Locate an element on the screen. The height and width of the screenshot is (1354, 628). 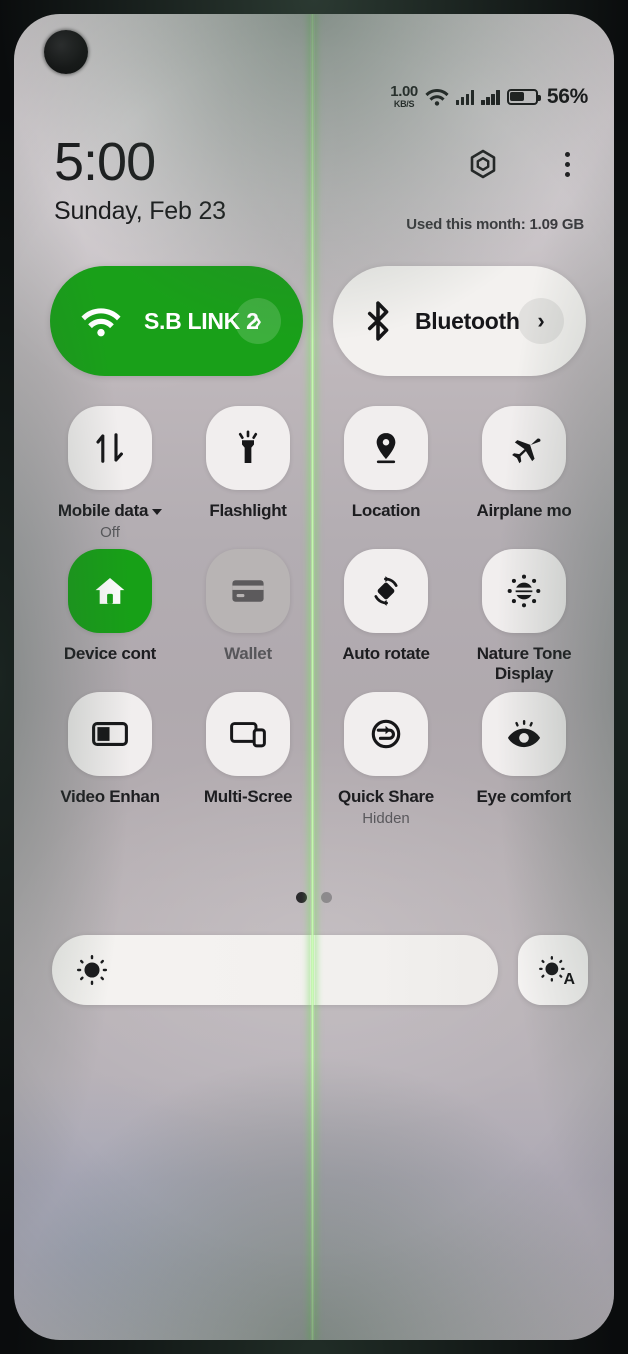
auto-brightness-button: A is located at coordinates (553, 970).